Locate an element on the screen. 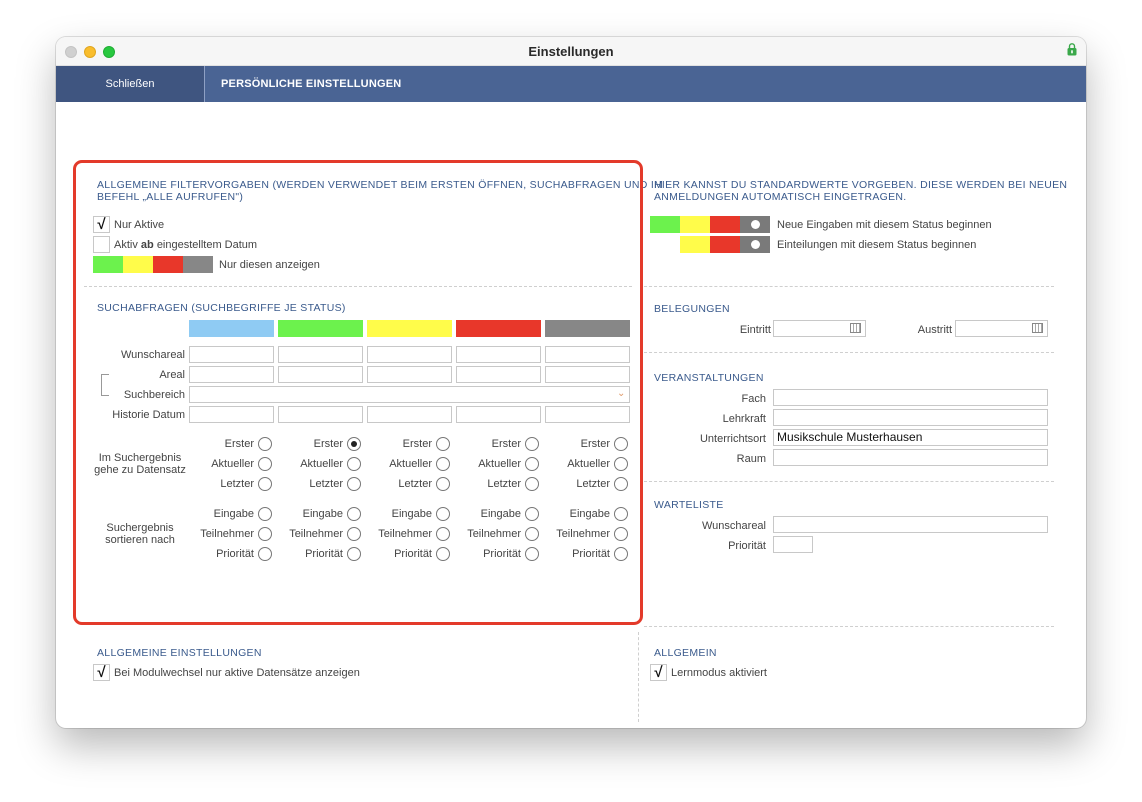 Image resolution: width=1142 pixels, height=802 pixels. filter-heading-line-2: BEFEHL „ALLE AUFRUFEN") is located at coordinates (170, 197).